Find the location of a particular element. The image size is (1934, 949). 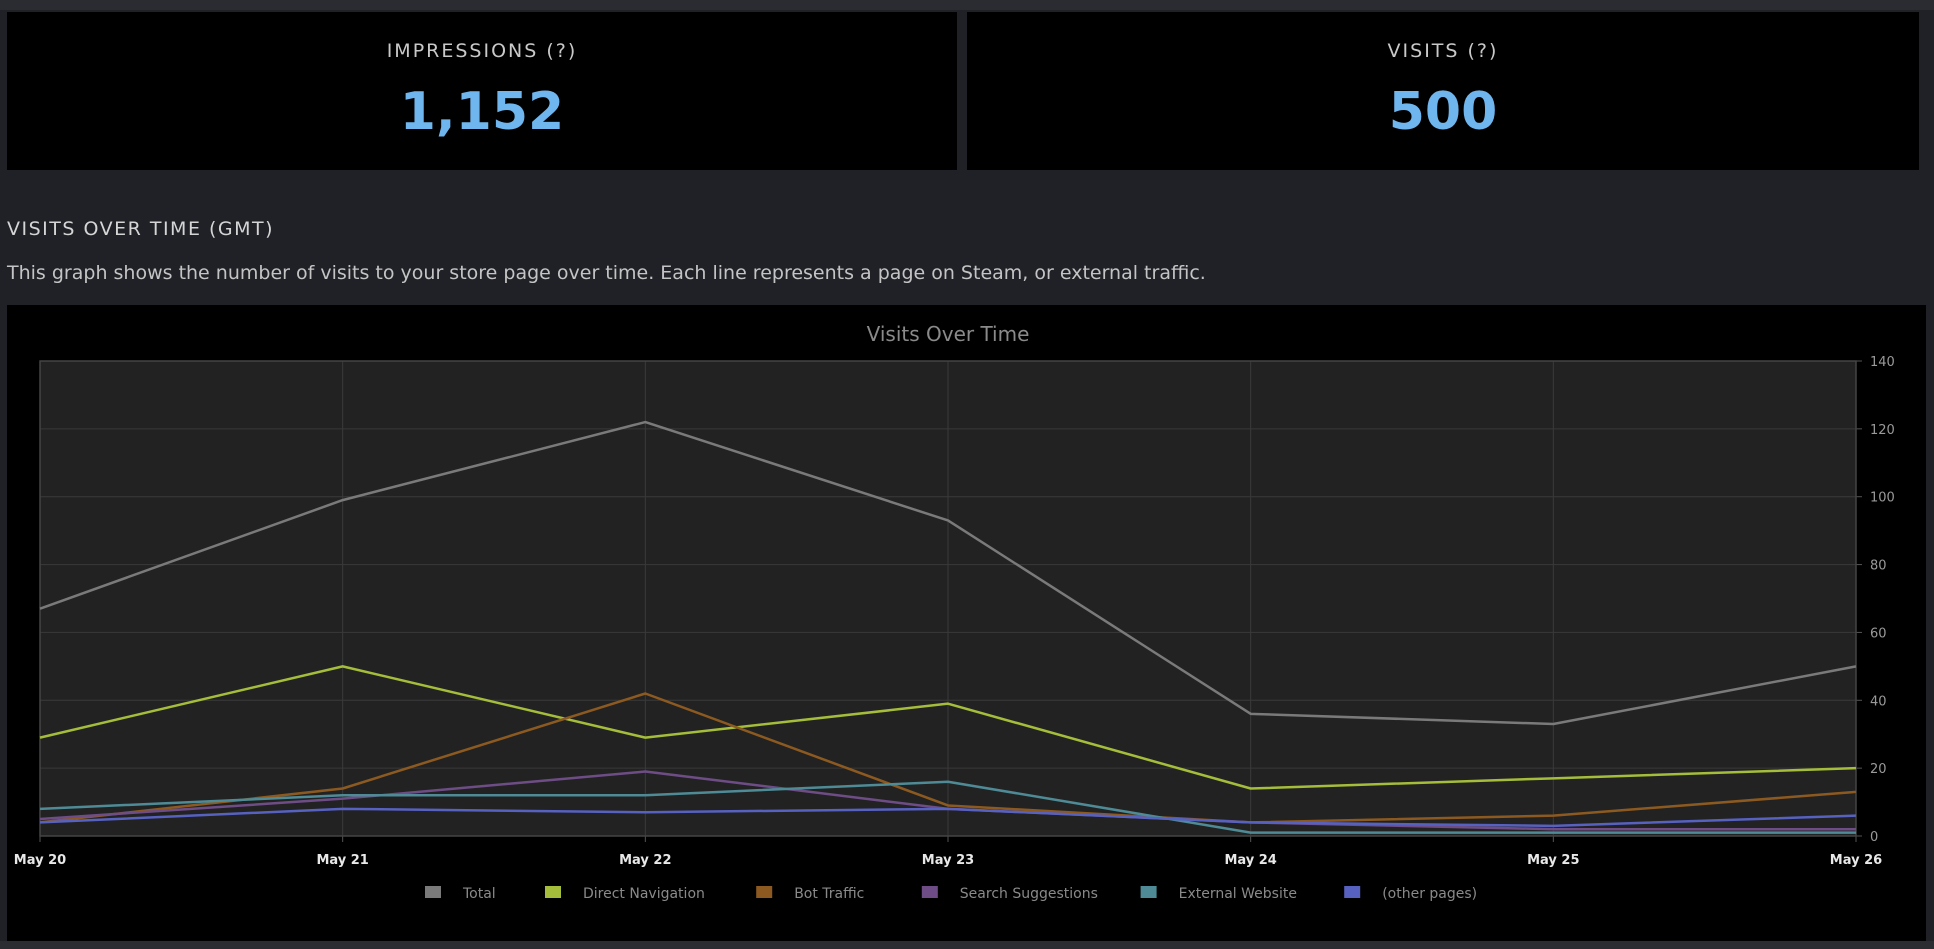

y-tick-label: 120 is located at coordinates (1882, 430).